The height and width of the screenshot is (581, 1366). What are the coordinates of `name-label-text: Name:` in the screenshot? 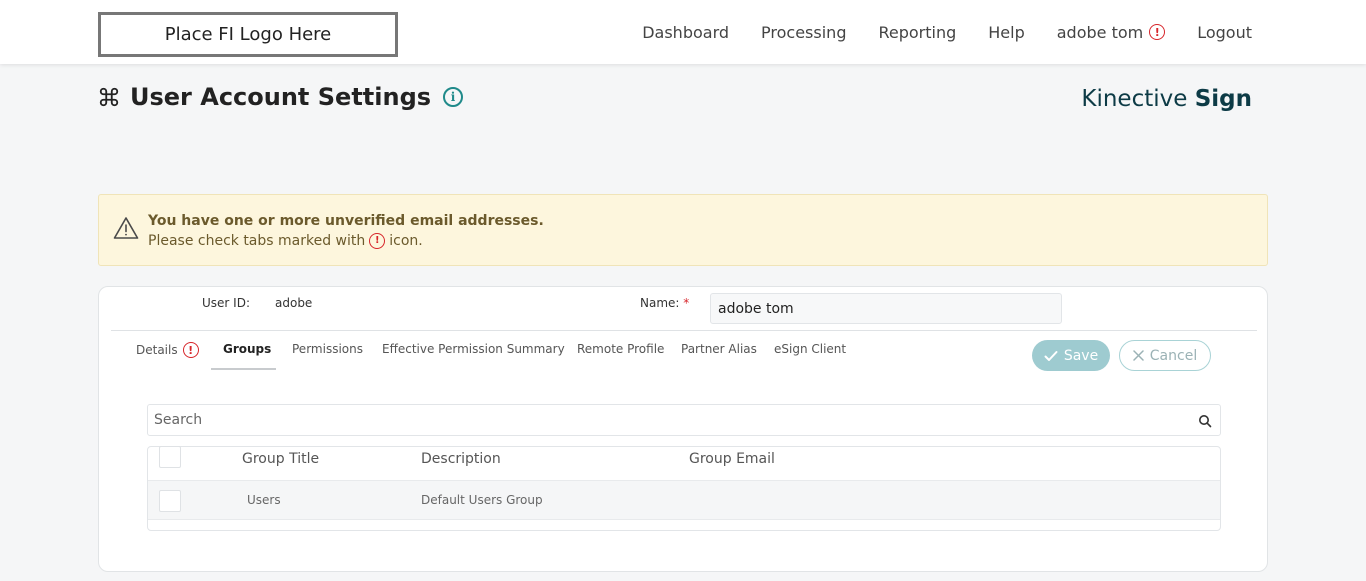 It's located at (660, 303).